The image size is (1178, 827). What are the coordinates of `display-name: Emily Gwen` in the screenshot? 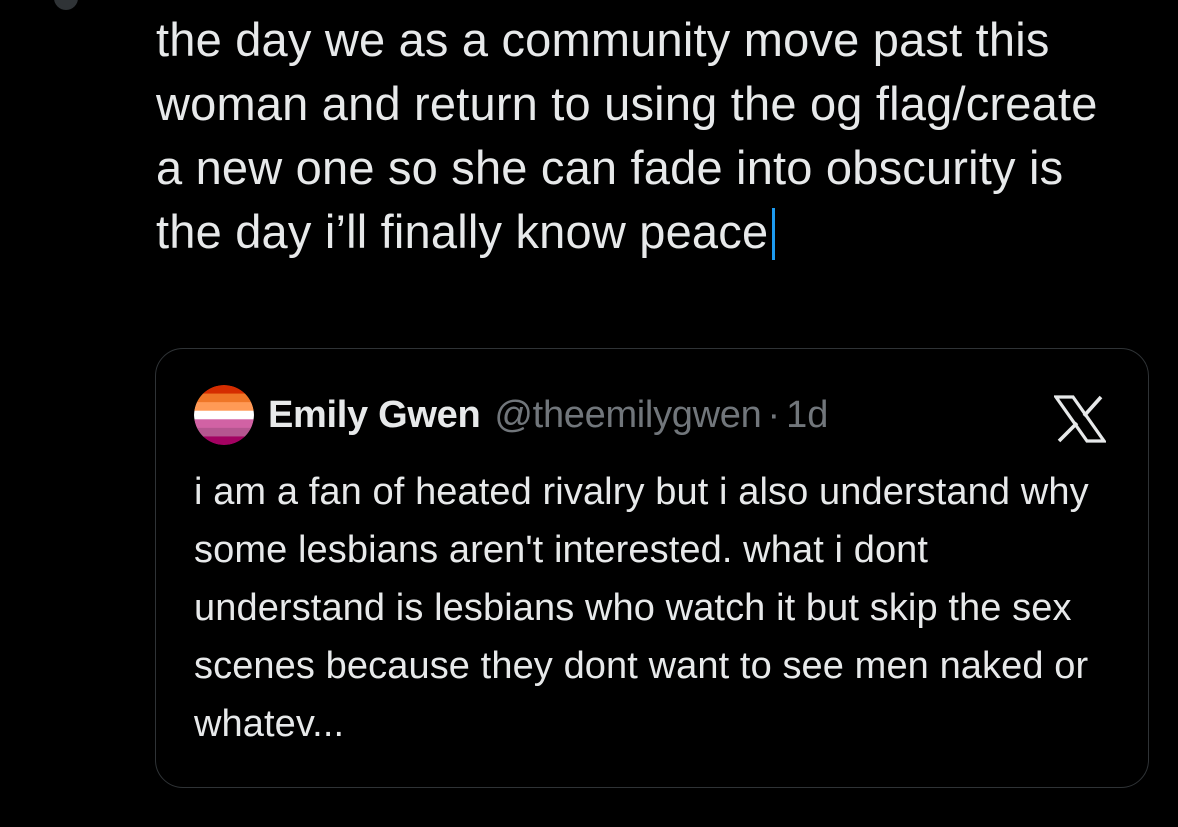 It's located at (374, 415).